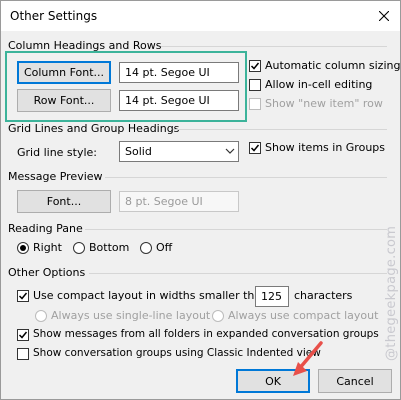  What do you see at coordinates (325, 147) in the screenshot?
I see `show-items-in-groups-label: Show items in Groups` at bounding box center [325, 147].